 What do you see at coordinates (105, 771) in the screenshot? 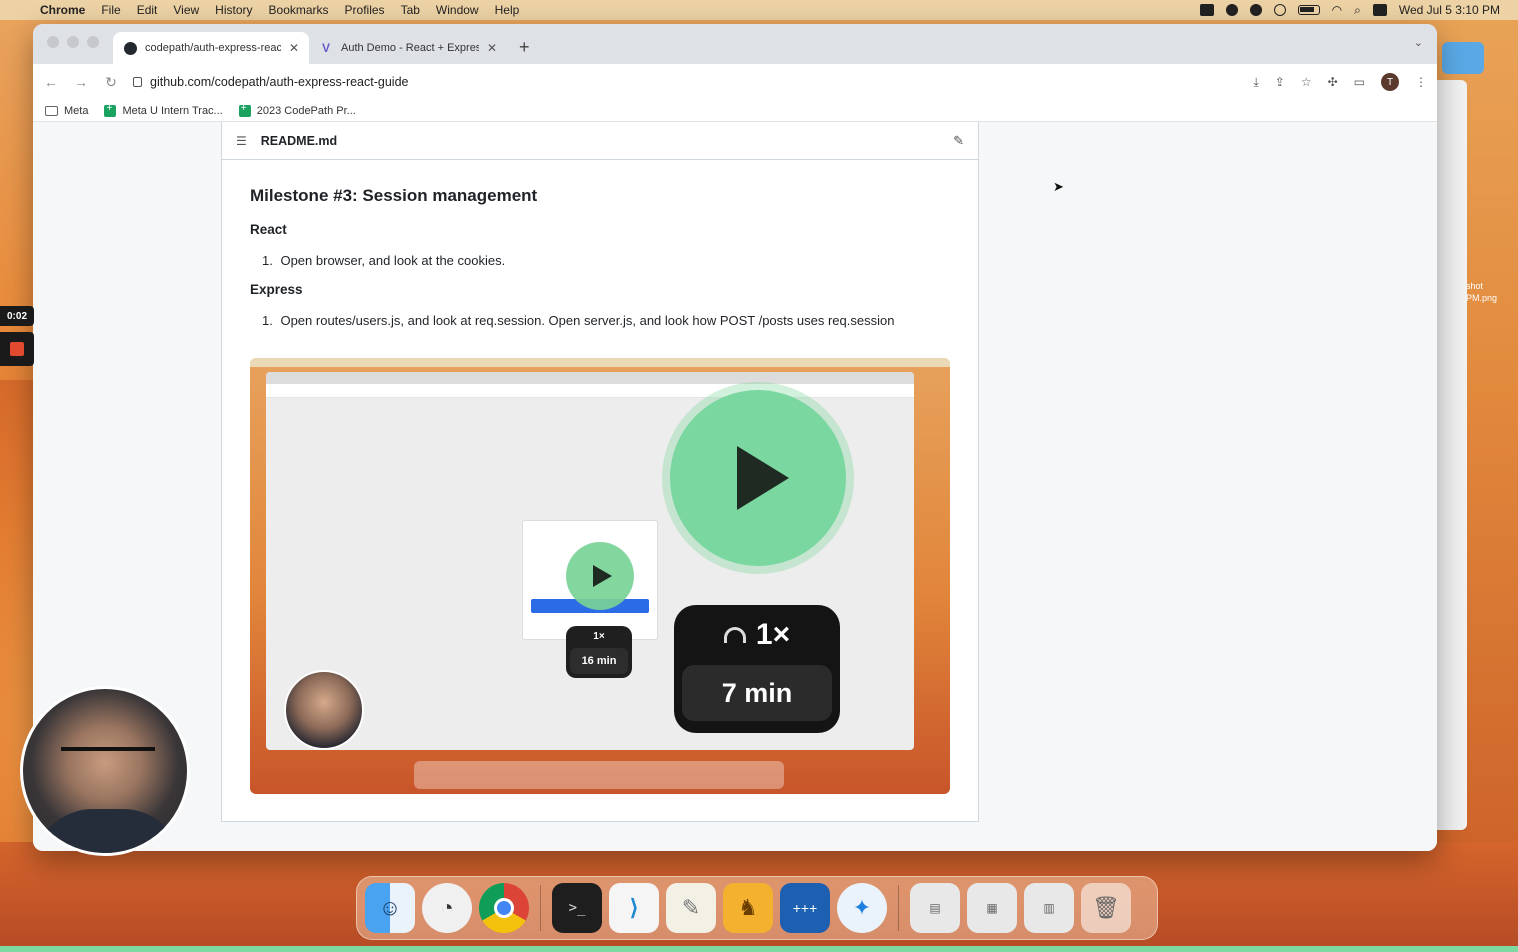
I see `webcam-bubble` at bounding box center [105, 771].